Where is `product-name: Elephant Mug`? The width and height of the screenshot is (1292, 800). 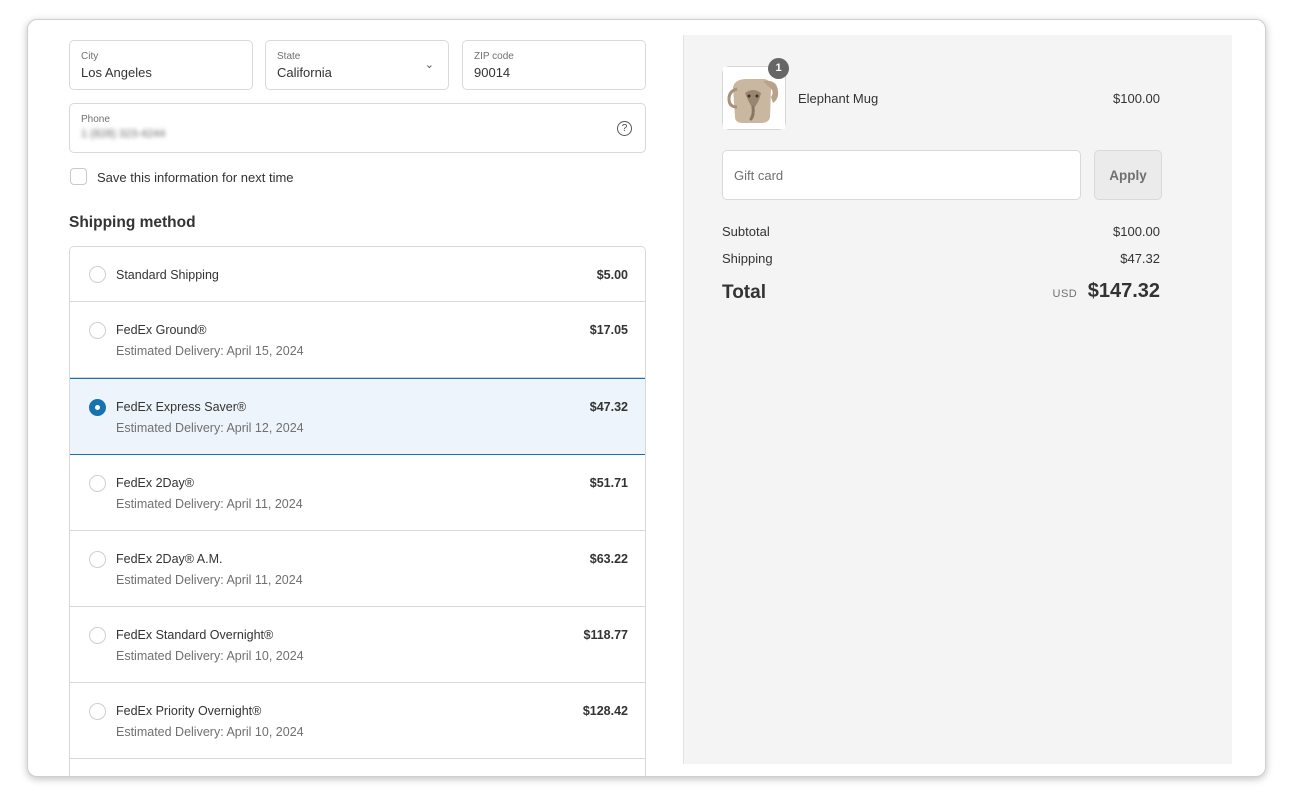
product-name: Elephant Mug is located at coordinates (838, 98).